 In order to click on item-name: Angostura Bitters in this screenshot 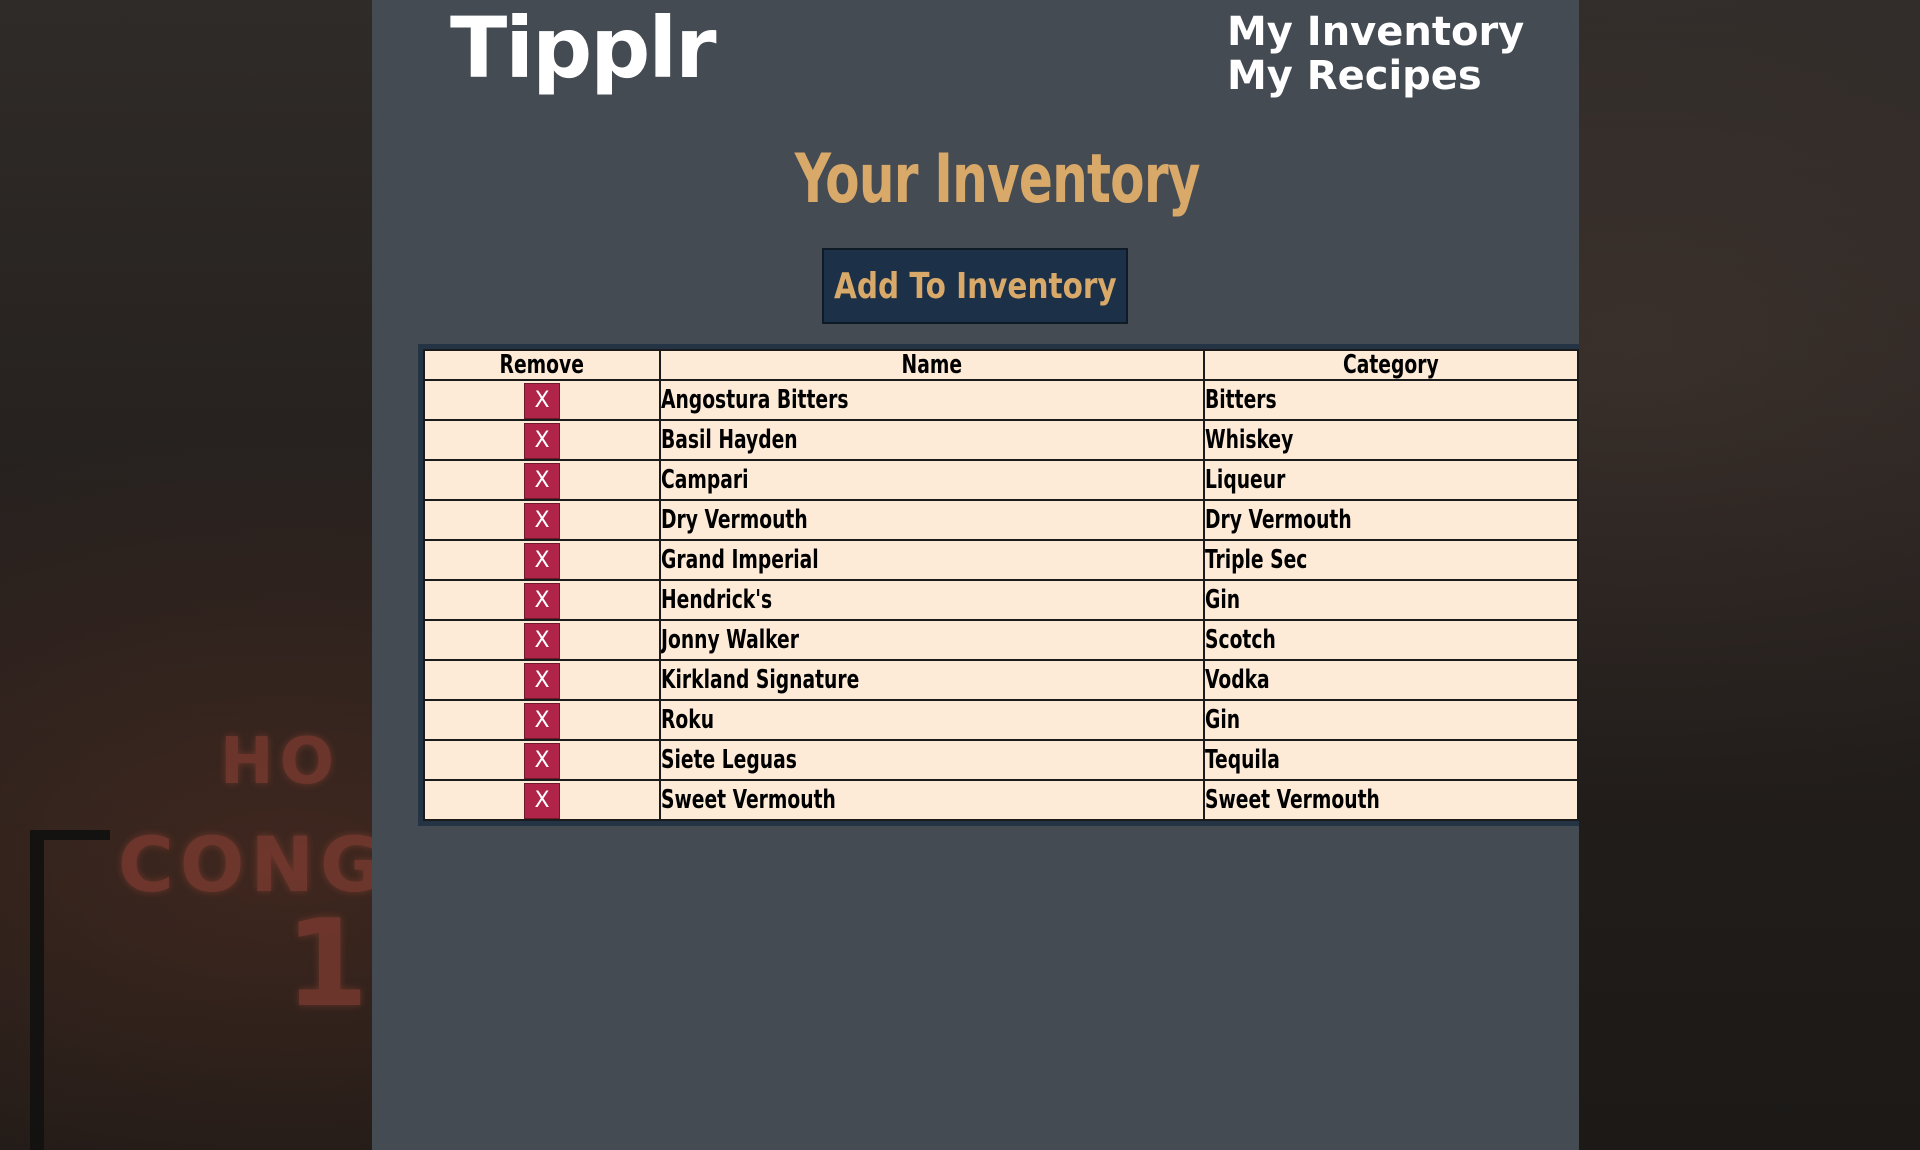, I will do `click(755, 400)`.